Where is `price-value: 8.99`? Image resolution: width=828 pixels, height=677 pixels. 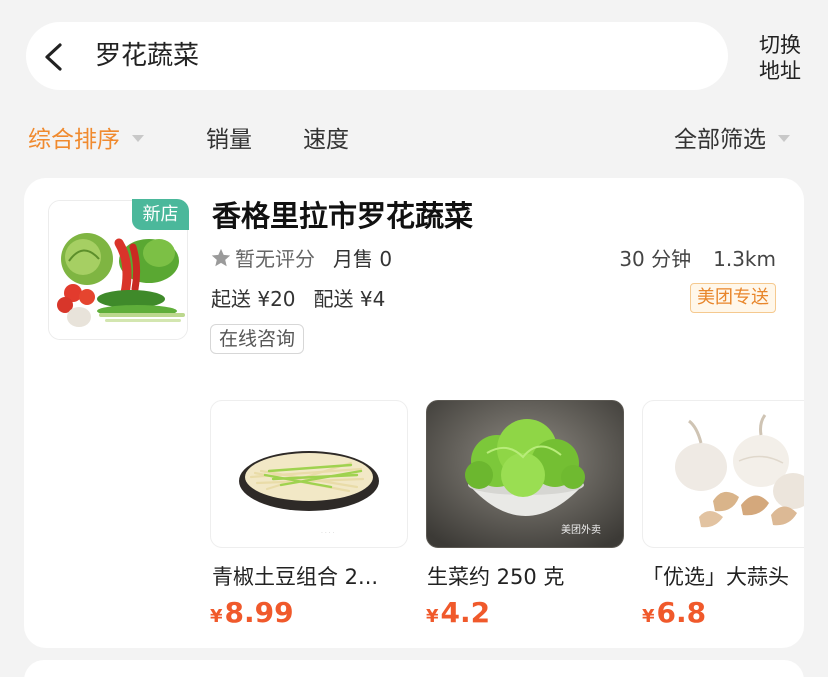 price-value: 8.99 is located at coordinates (259, 612).